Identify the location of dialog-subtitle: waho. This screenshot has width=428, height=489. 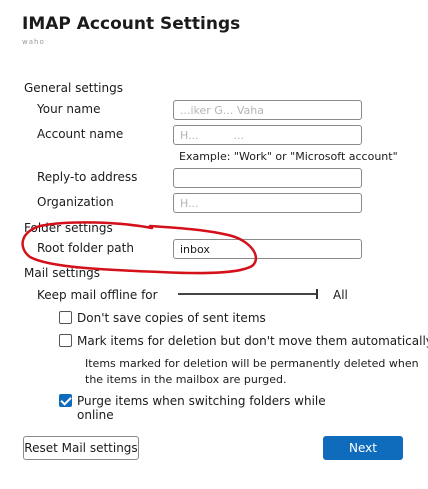
(33, 42).